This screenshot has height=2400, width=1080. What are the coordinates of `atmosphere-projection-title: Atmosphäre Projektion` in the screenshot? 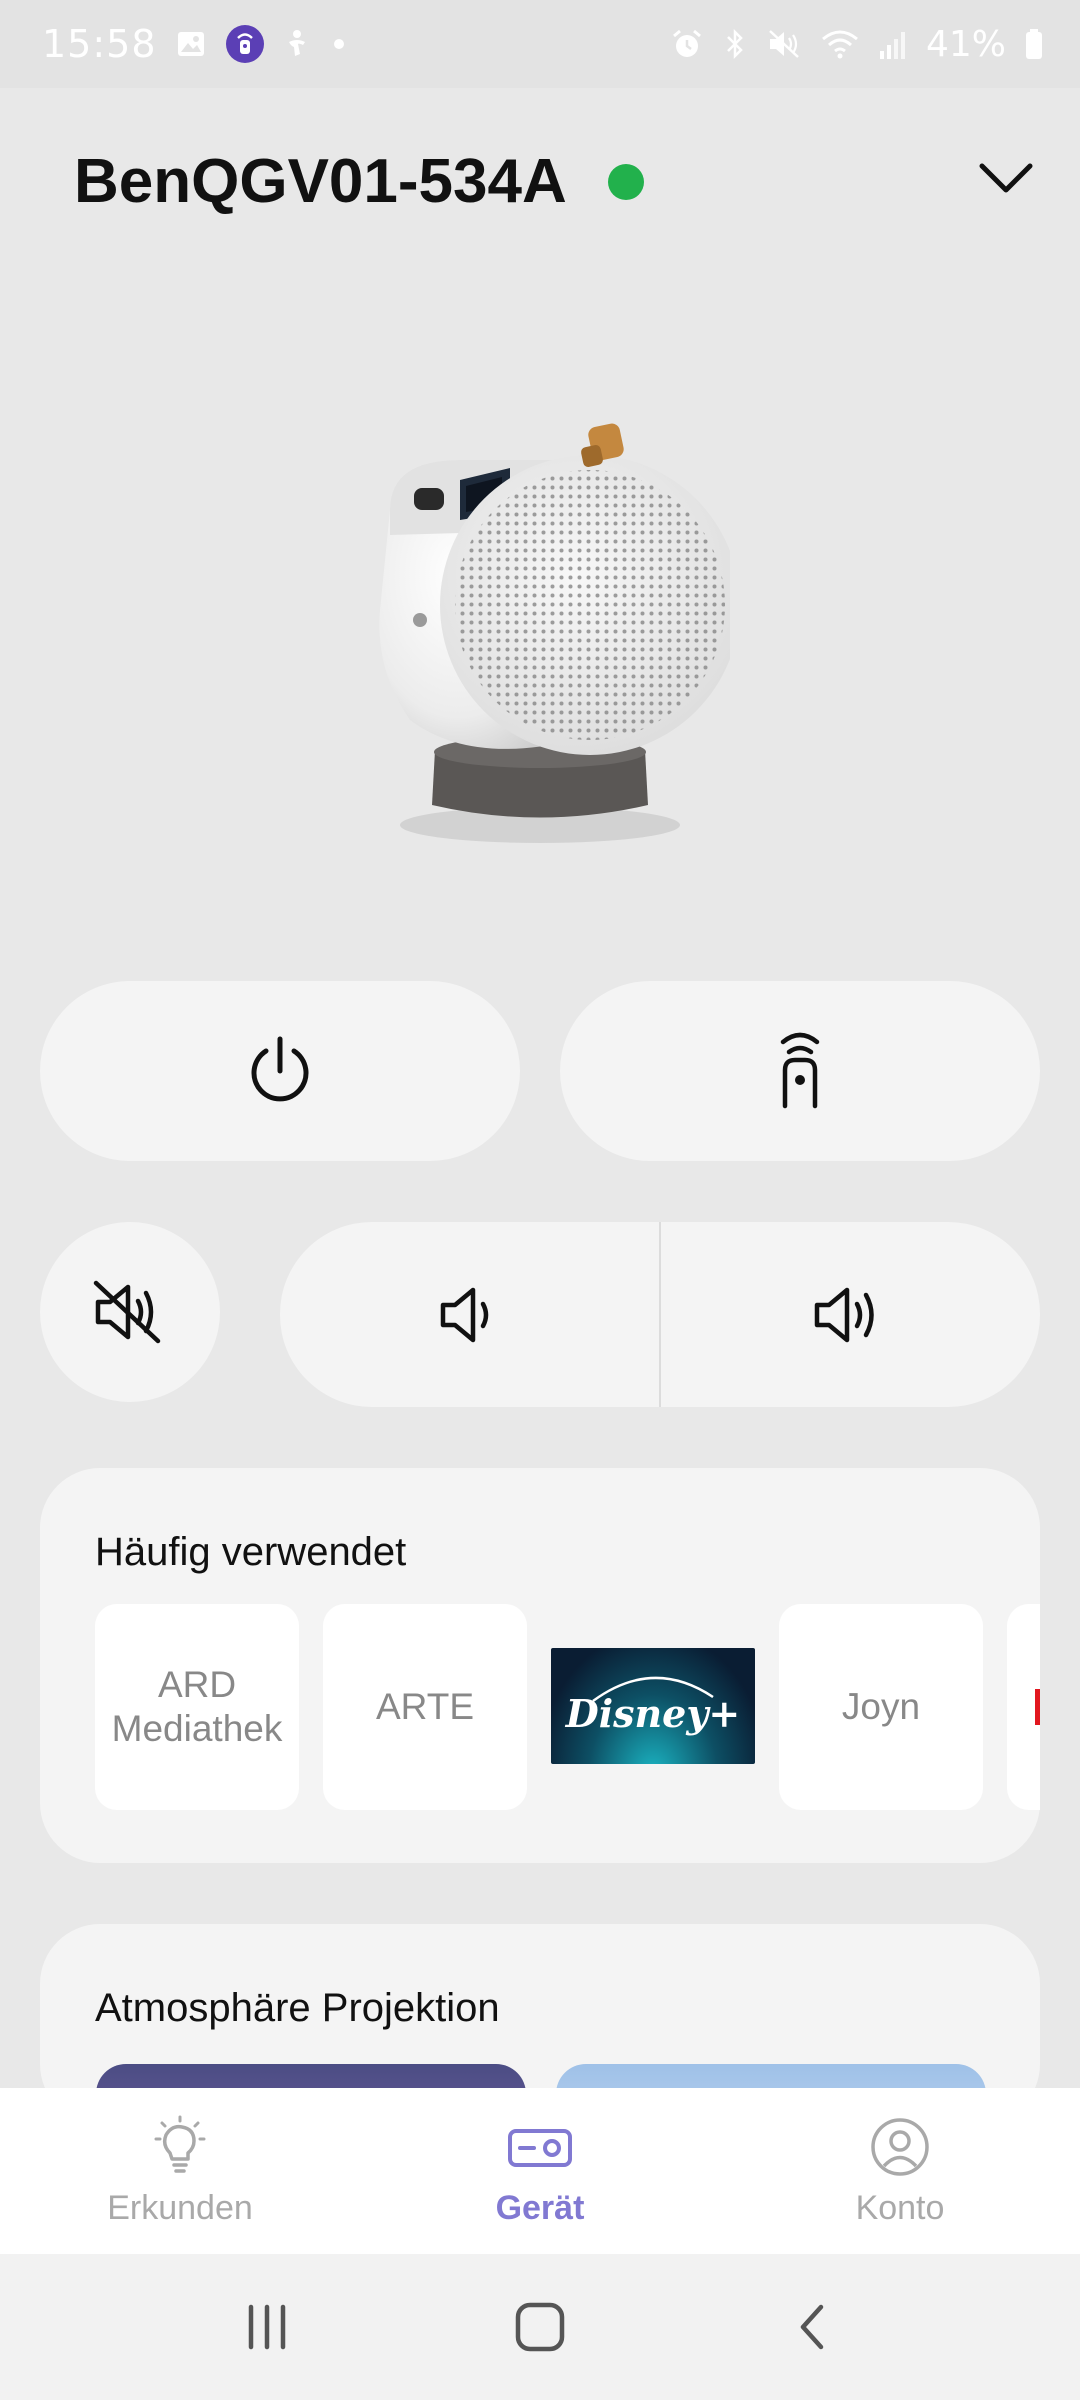 It's located at (297, 2008).